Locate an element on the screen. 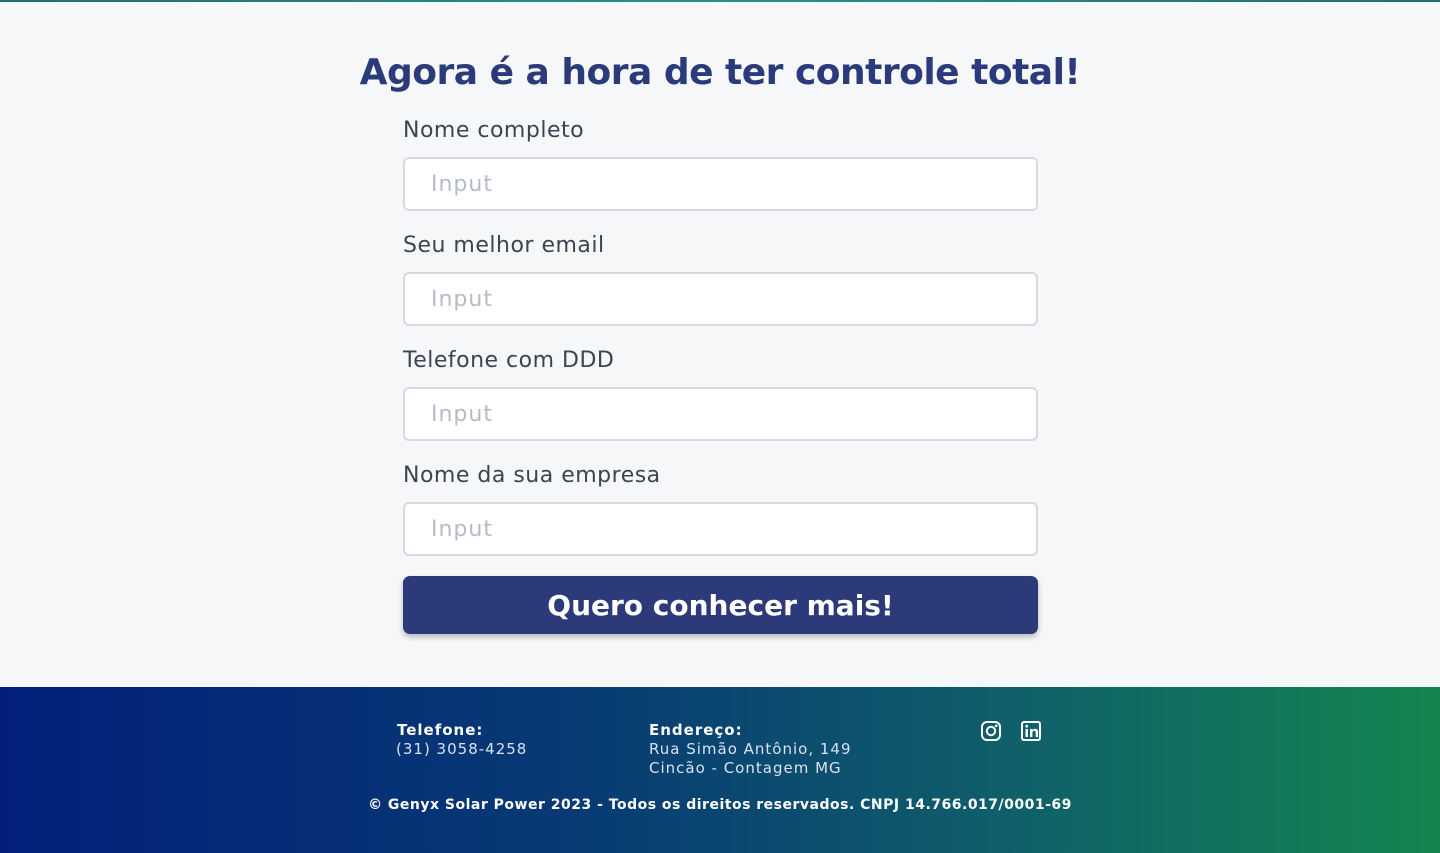 This screenshot has height=853, width=1440. email-input is located at coordinates (720, 299).